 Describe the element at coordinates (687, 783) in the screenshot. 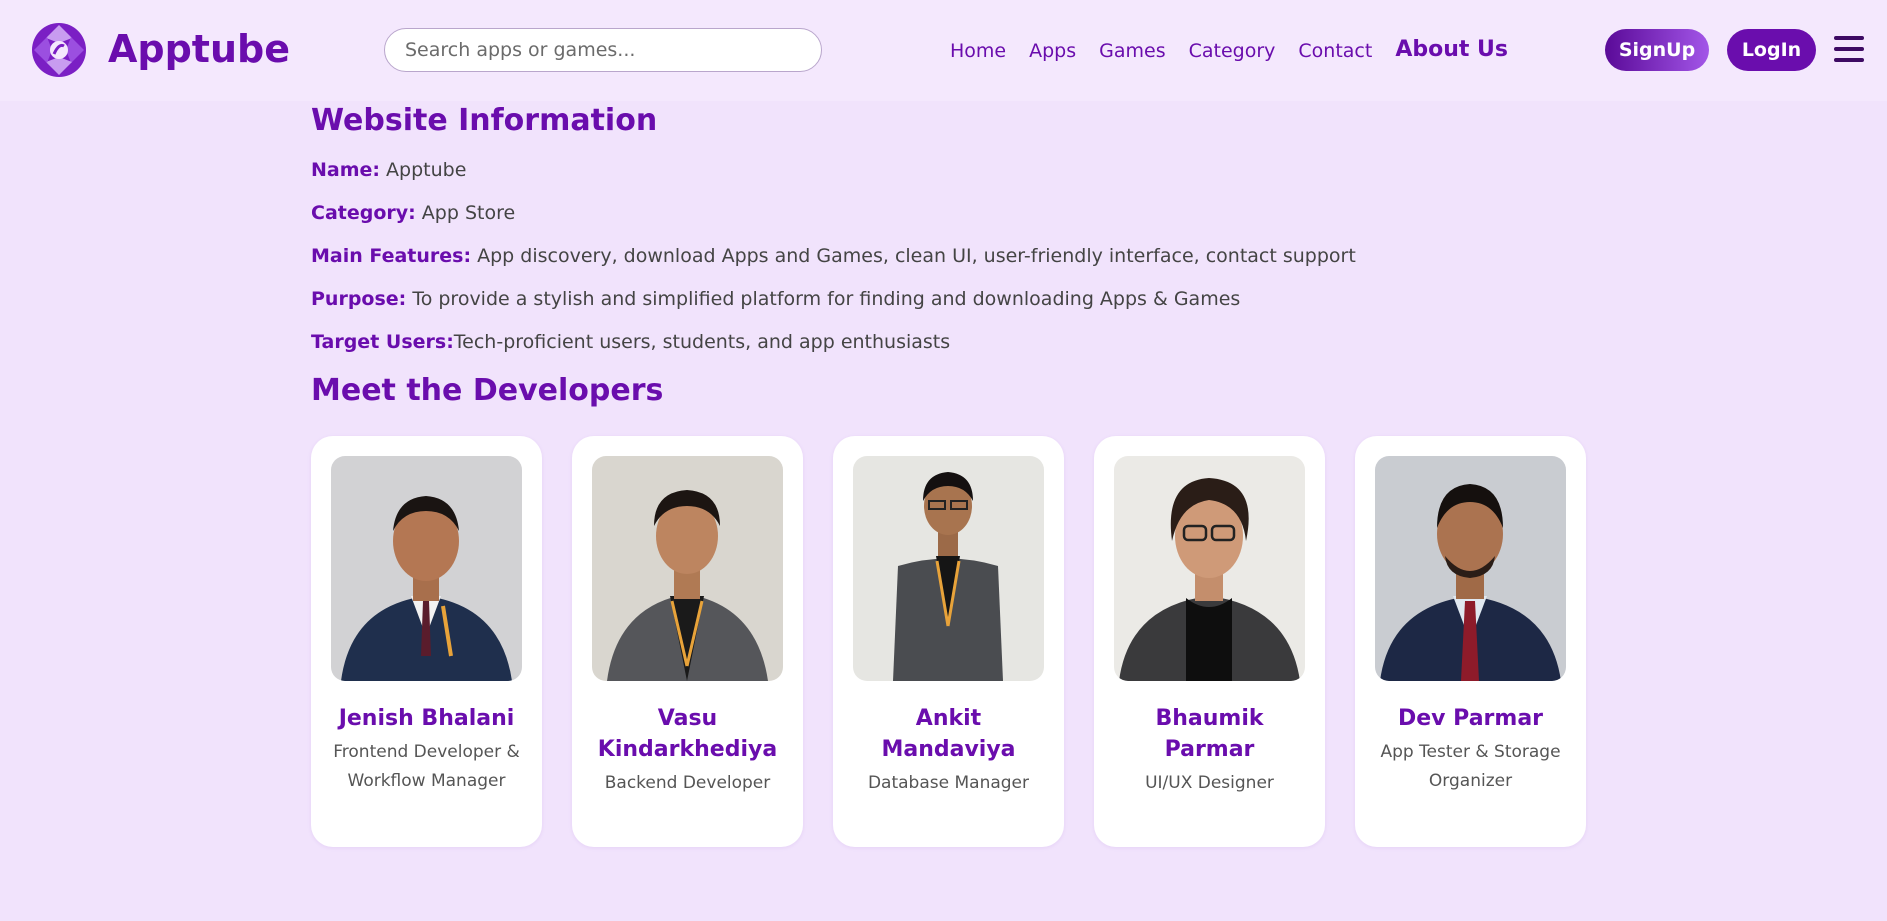

I see `developer-role: Backend Developer` at that location.